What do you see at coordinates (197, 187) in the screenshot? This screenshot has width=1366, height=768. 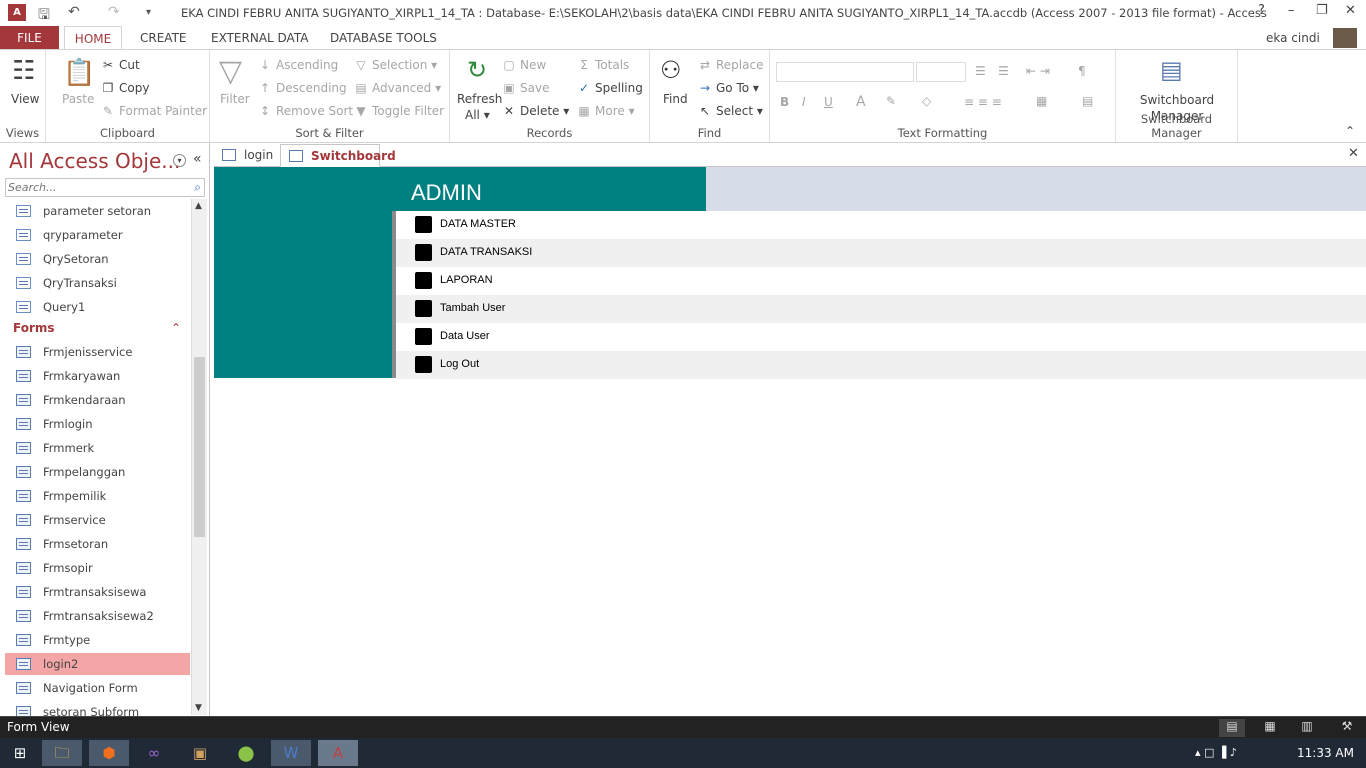 I see `search-icon: ⌕` at bounding box center [197, 187].